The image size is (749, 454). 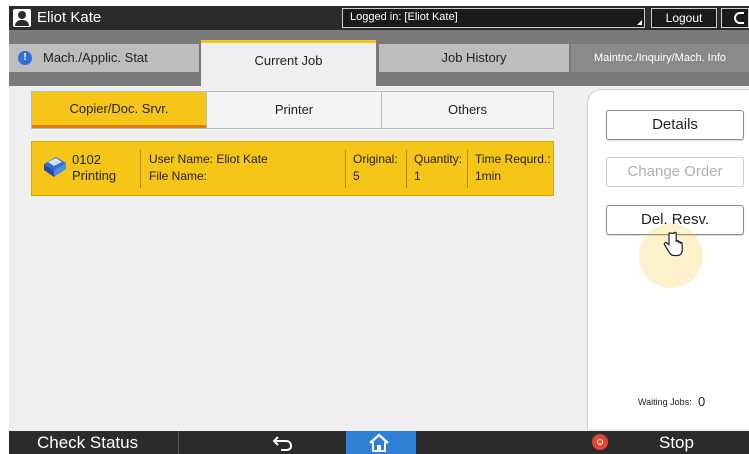 I want to click on waiting-jobs-label: Waiting Jobs:, so click(x=665, y=402).